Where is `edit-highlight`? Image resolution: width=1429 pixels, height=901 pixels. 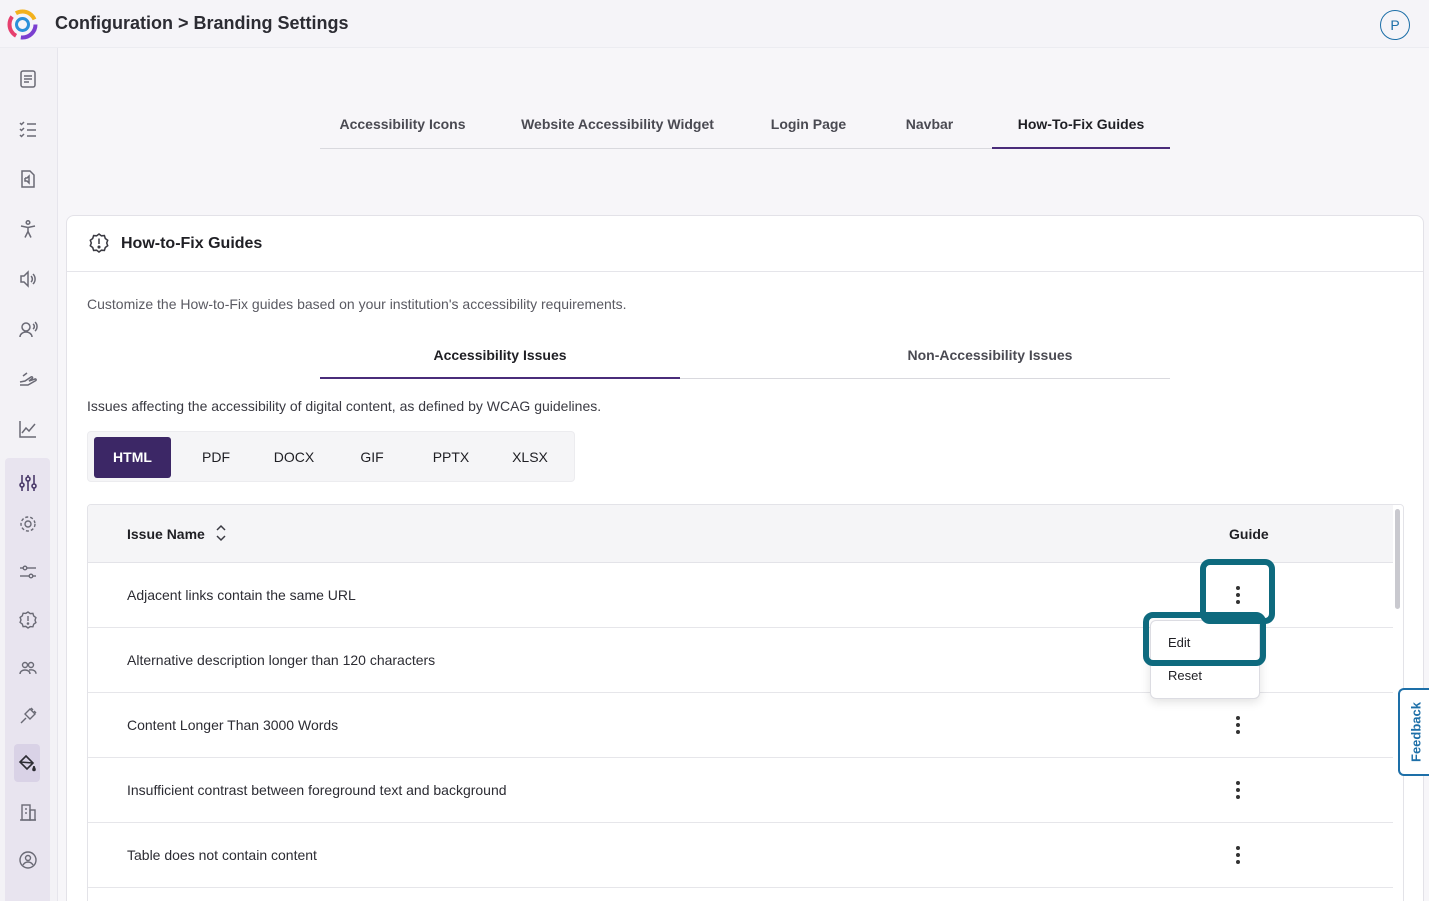
edit-highlight is located at coordinates (1204, 639).